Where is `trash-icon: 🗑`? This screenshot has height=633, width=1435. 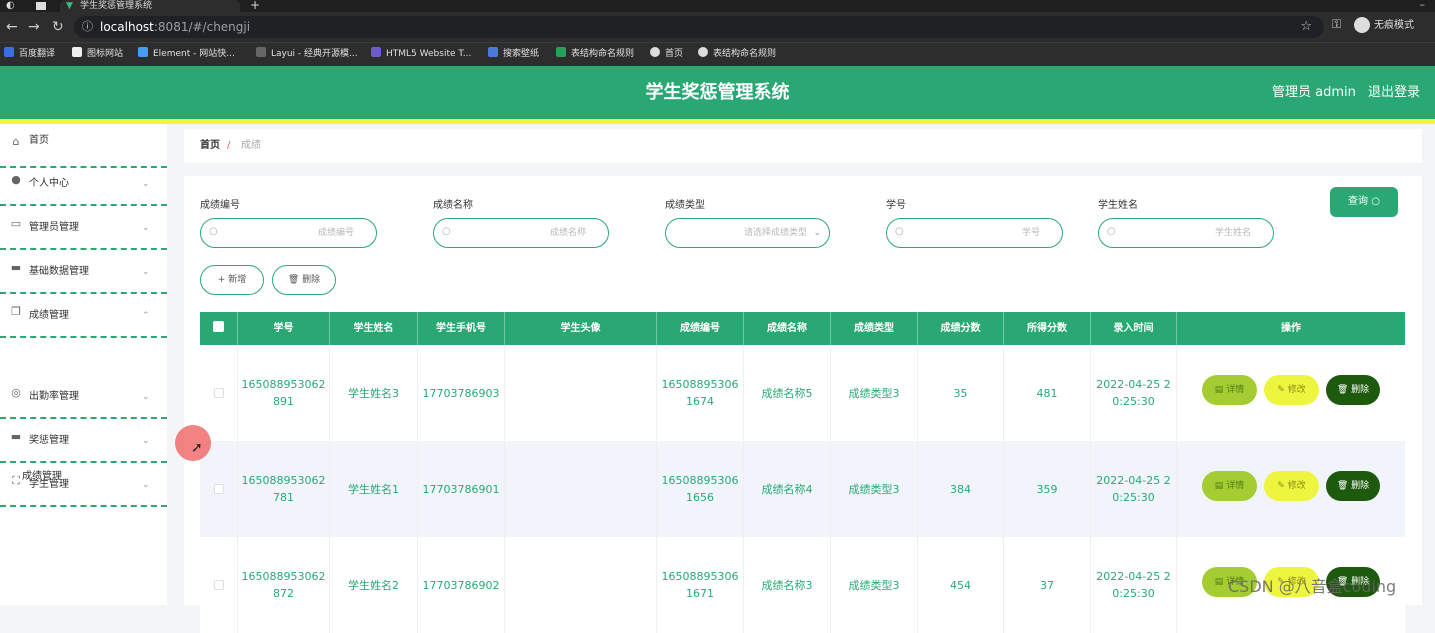 trash-icon: 🗑 is located at coordinates (293, 280).